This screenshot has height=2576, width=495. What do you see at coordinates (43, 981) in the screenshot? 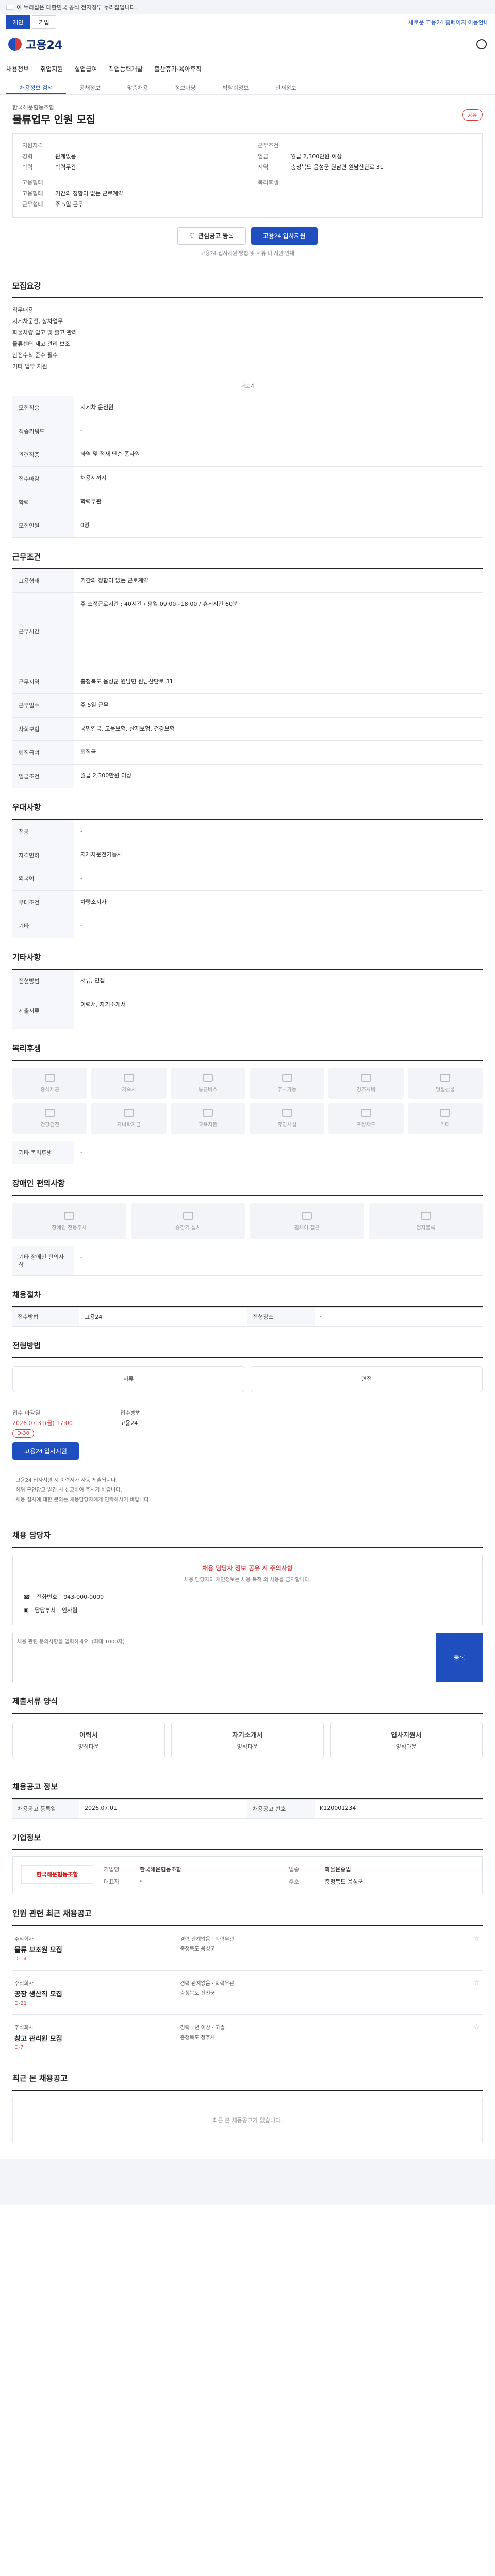
I see `row-key: 전형방법` at bounding box center [43, 981].